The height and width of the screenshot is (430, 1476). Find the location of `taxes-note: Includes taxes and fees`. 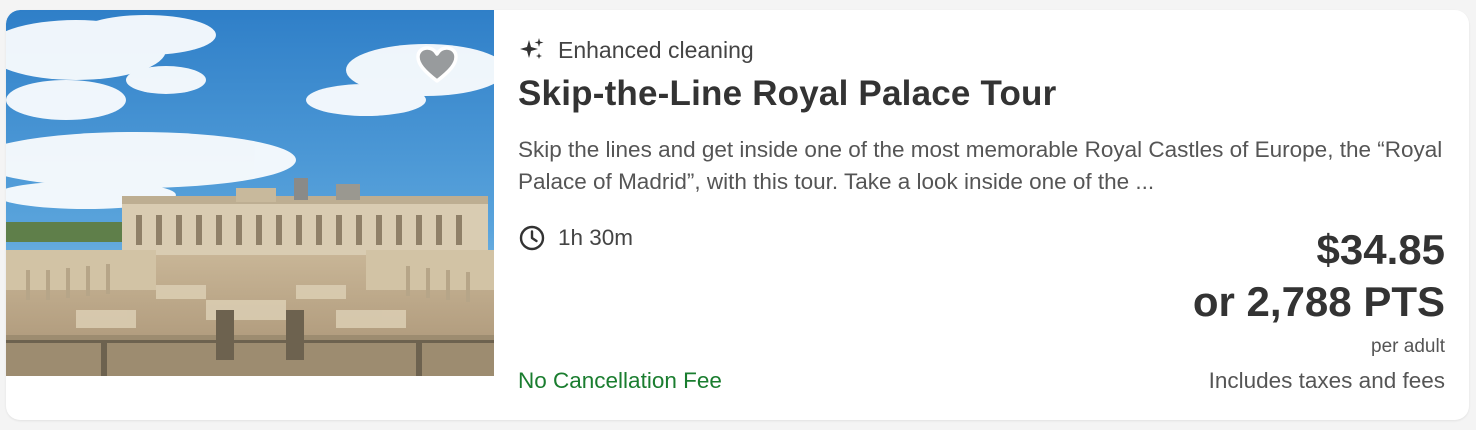

taxes-note: Includes taxes and fees is located at coordinates (1326, 380).